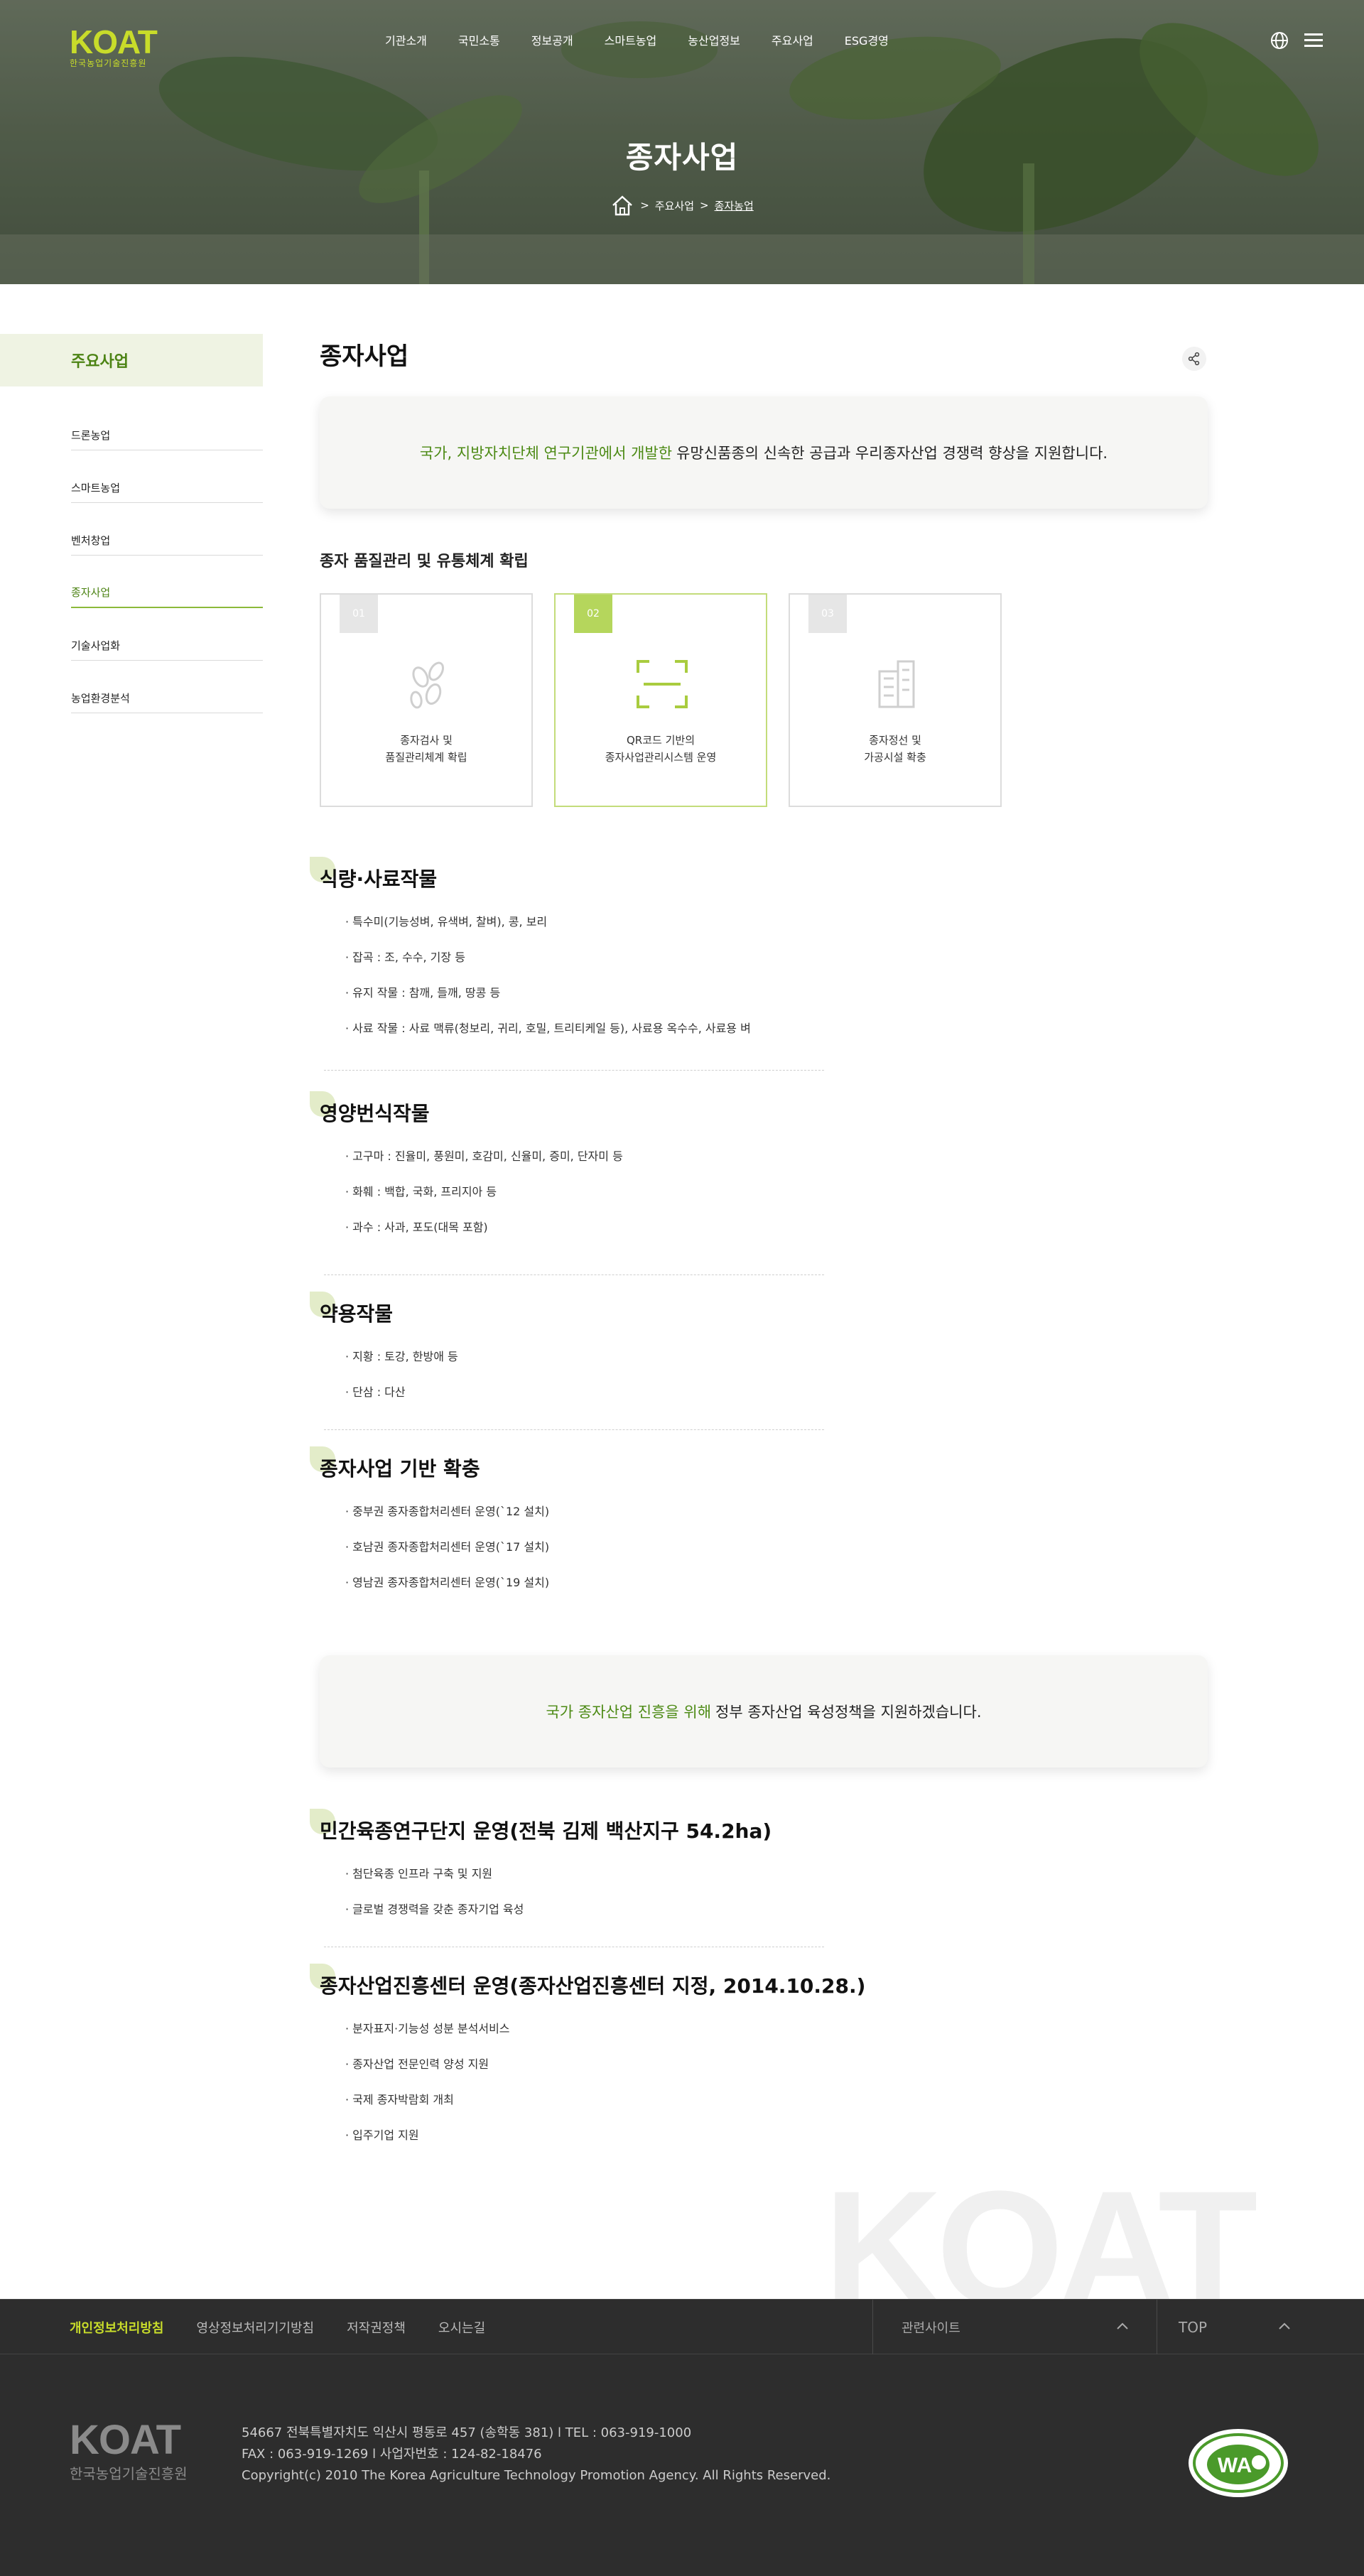  Describe the element at coordinates (675, 205) in the screenshot. I see `breadcrumb-item: 주요사업` at that location.